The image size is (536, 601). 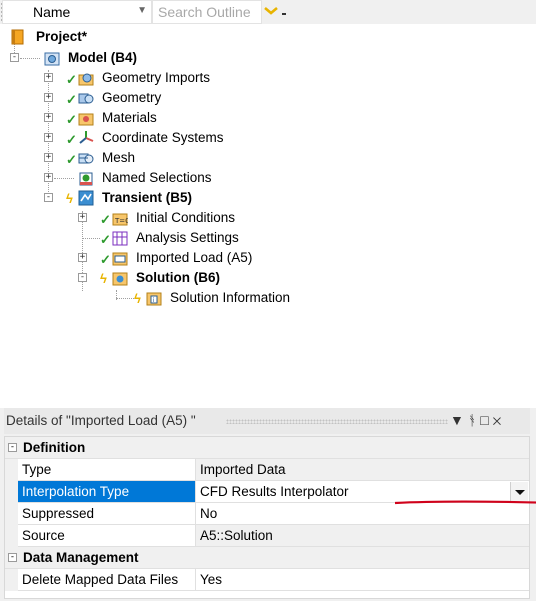 I want to click on property-name: Type, so click(x=37, y=469).